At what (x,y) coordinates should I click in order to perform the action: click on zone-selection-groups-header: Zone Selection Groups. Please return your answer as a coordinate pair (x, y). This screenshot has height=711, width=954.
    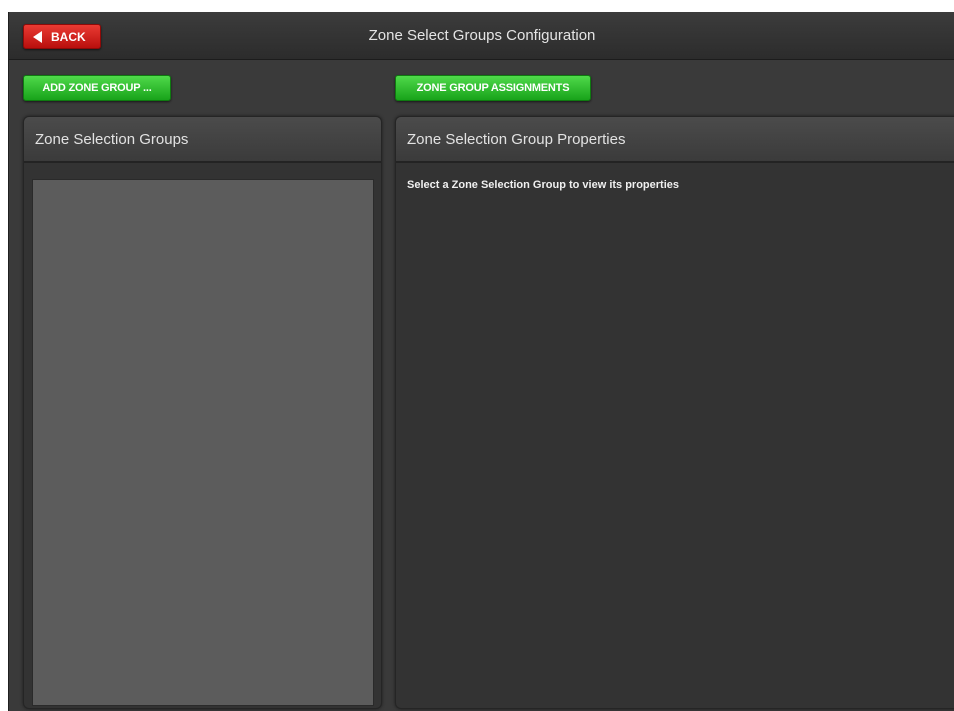
    Looking at the image, I should click on (202, 140).